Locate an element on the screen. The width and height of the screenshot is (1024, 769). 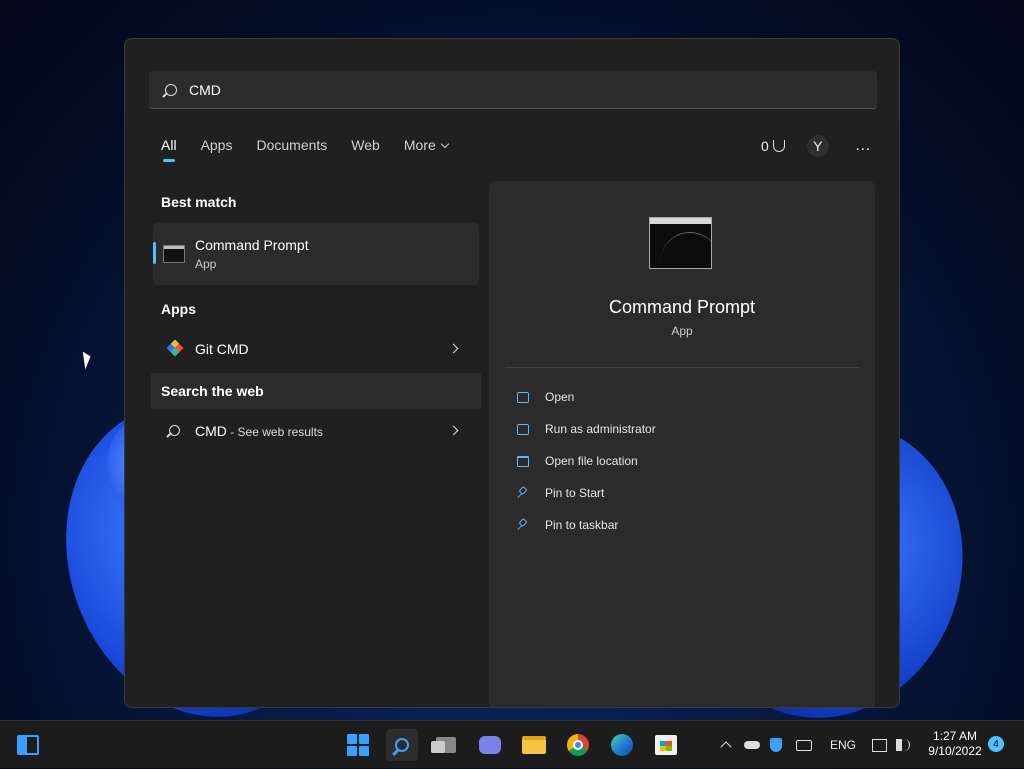
onedrive is located at coordinates (752, 745).